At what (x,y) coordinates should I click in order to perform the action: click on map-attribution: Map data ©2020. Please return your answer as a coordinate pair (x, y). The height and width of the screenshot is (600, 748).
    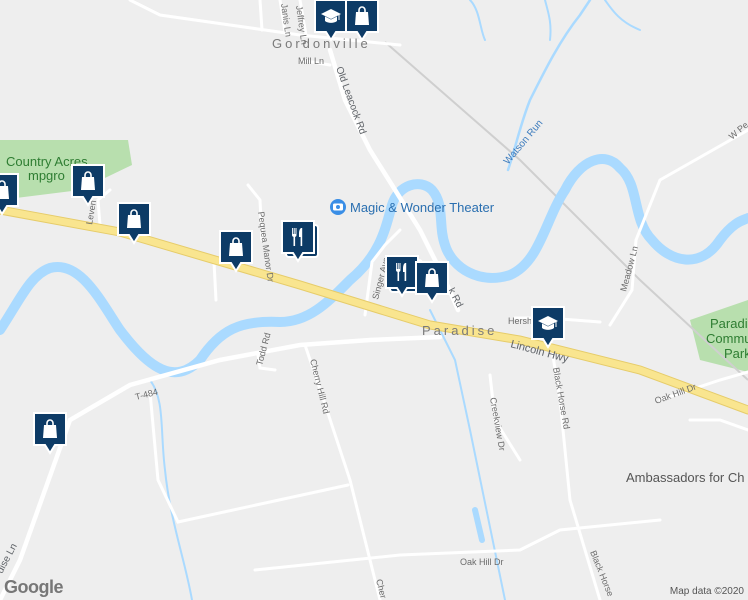
    Looking at the image, I should click on (707, 591).